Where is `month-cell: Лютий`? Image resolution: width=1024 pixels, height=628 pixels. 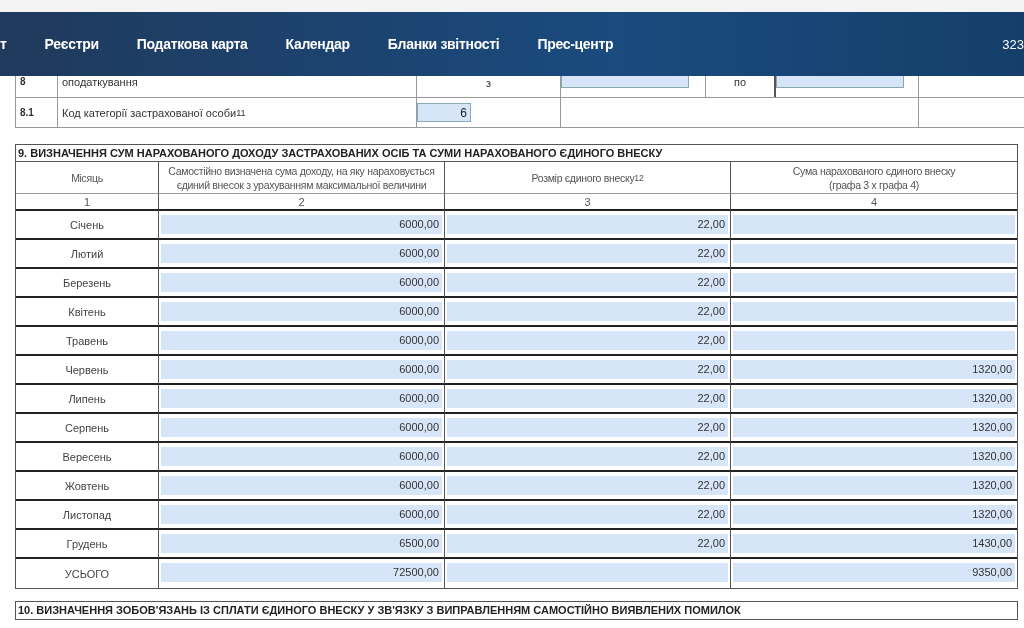 month-cell: Лютий is located at coordinates (87, 254).